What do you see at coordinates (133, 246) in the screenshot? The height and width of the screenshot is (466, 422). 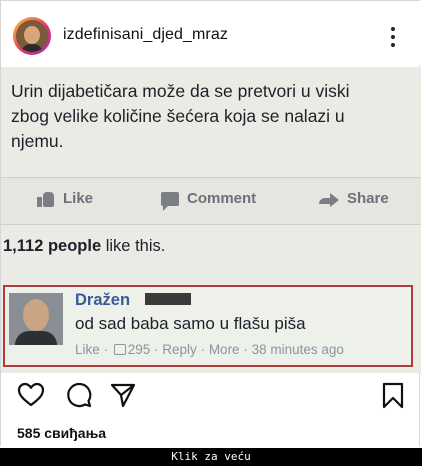 I see `fb-likes-suffix: like this.` at bounding box center [133, 246].